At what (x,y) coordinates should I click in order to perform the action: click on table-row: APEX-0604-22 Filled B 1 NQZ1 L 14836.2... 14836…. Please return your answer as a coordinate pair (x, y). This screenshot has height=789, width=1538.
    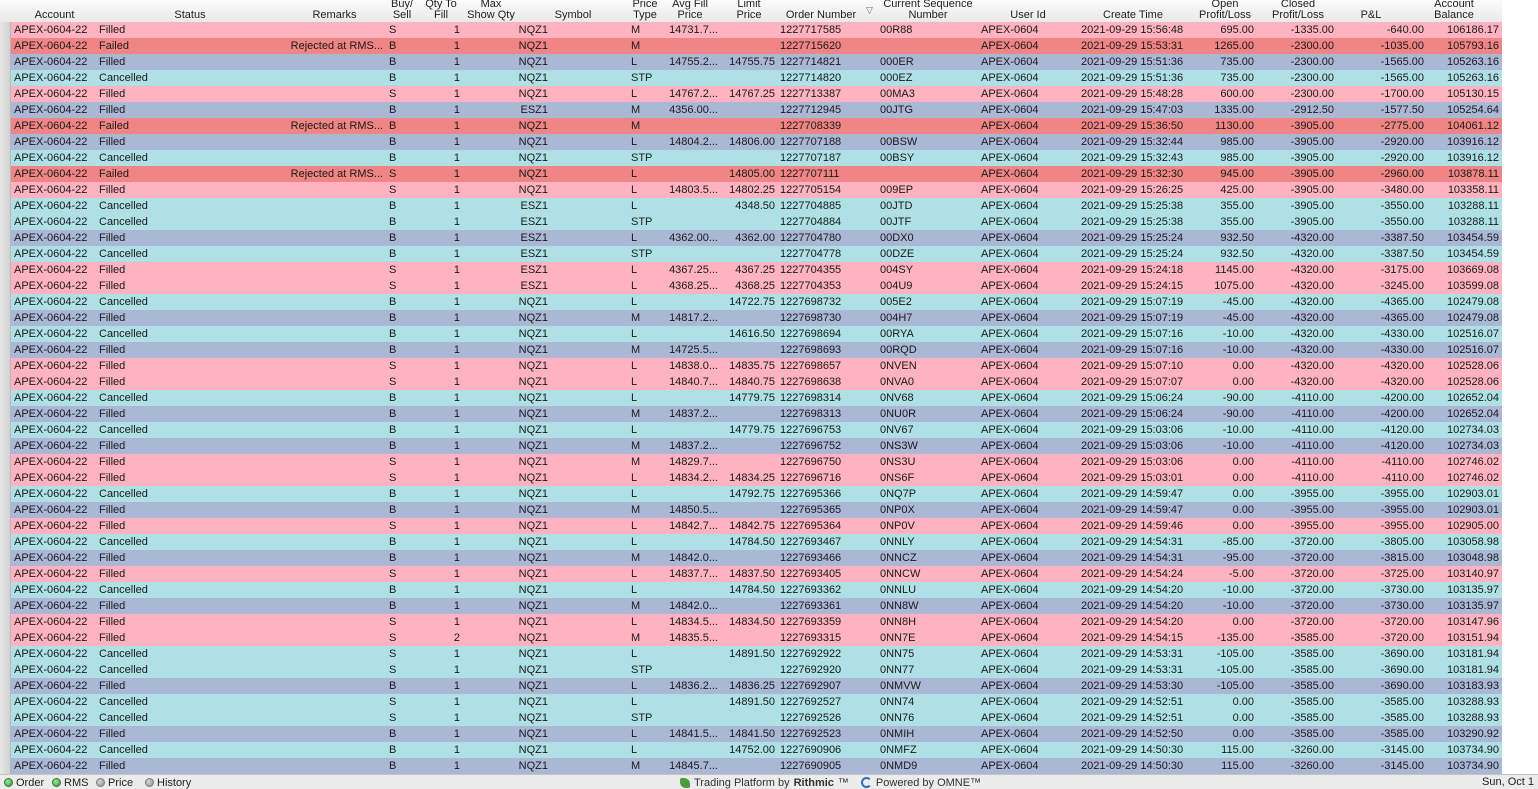
    Looking at the image, I should click on (751, 686).